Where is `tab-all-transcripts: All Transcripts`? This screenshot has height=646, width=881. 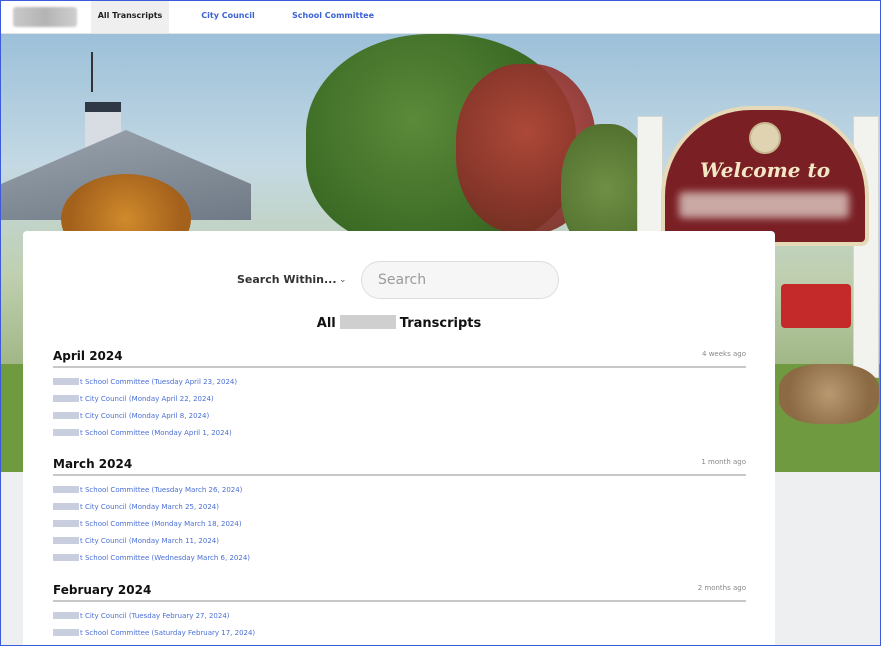
tab-all-transcripts: All Transcripts is located at coordinates (130, 17).